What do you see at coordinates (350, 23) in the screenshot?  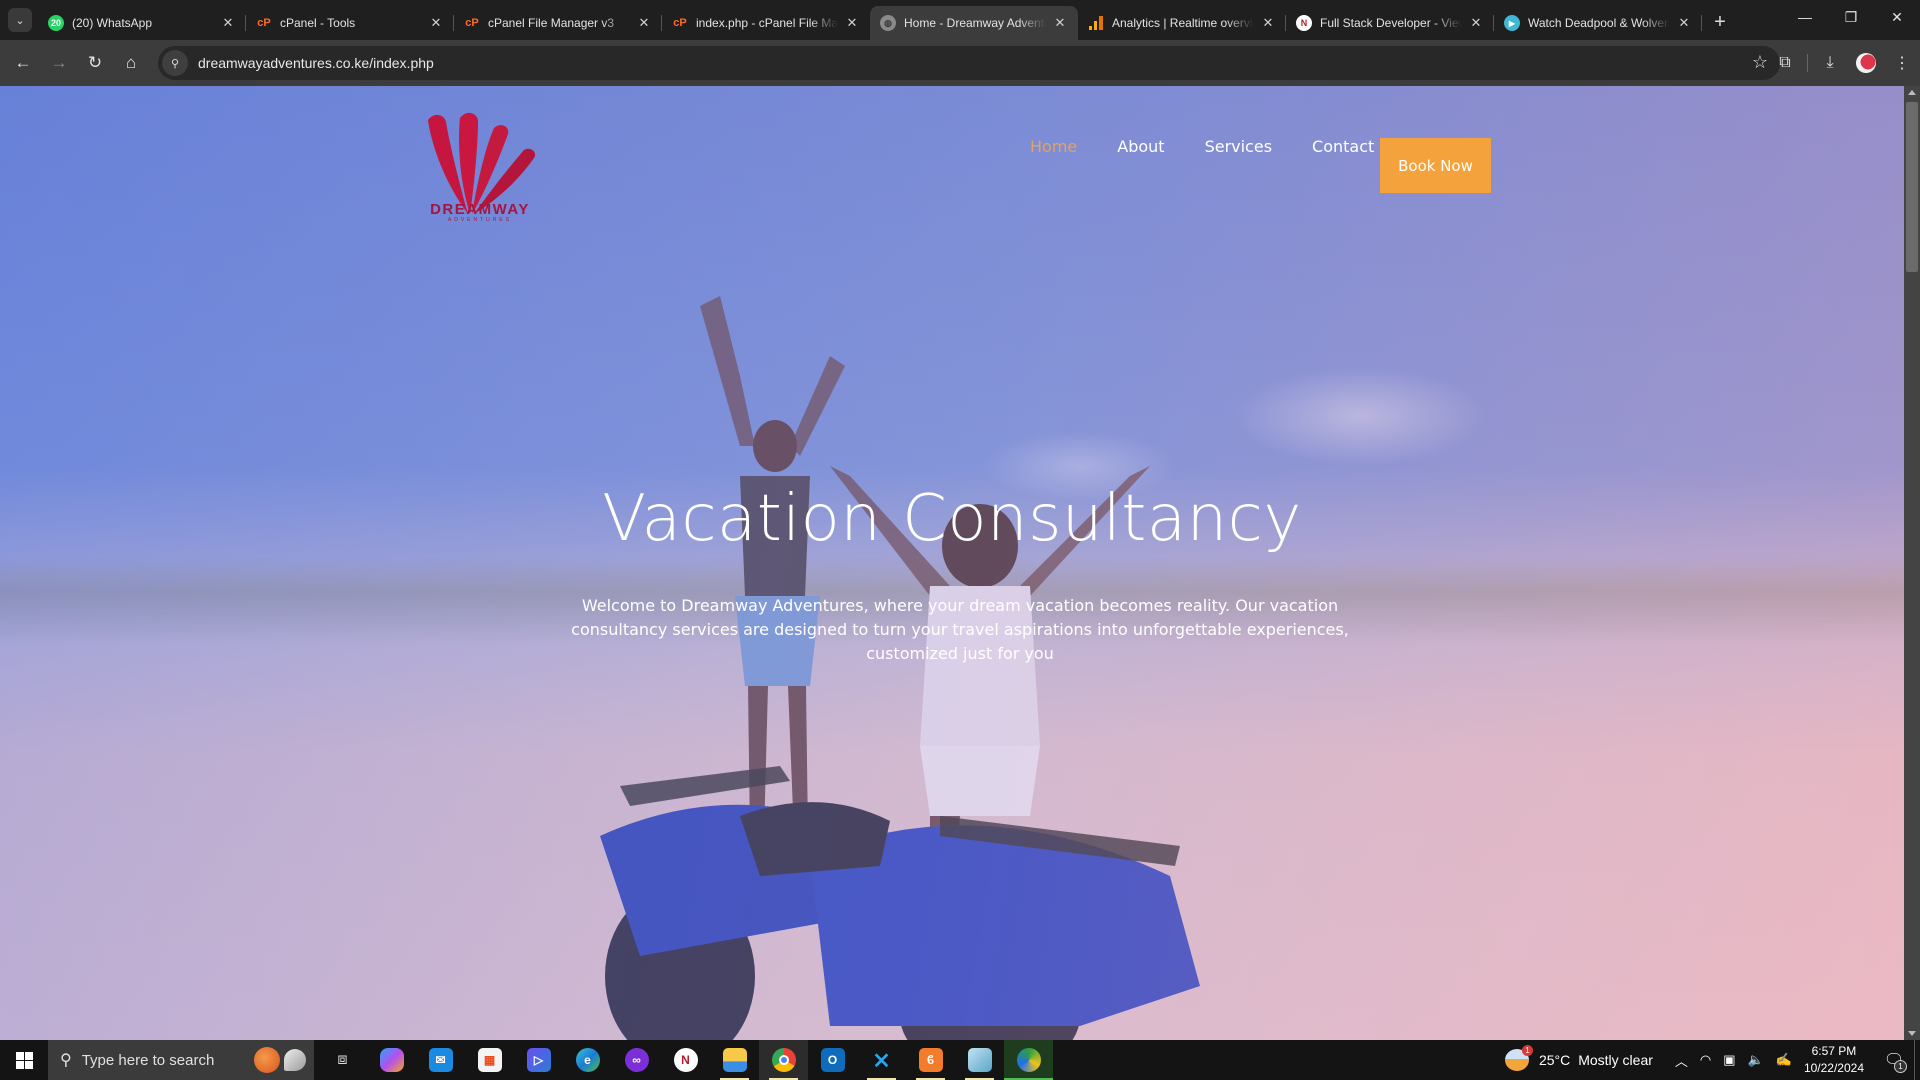 I see `tab-cpanel-tools: cP cPanel - Tools ✕` at bounding box center [350, 23].